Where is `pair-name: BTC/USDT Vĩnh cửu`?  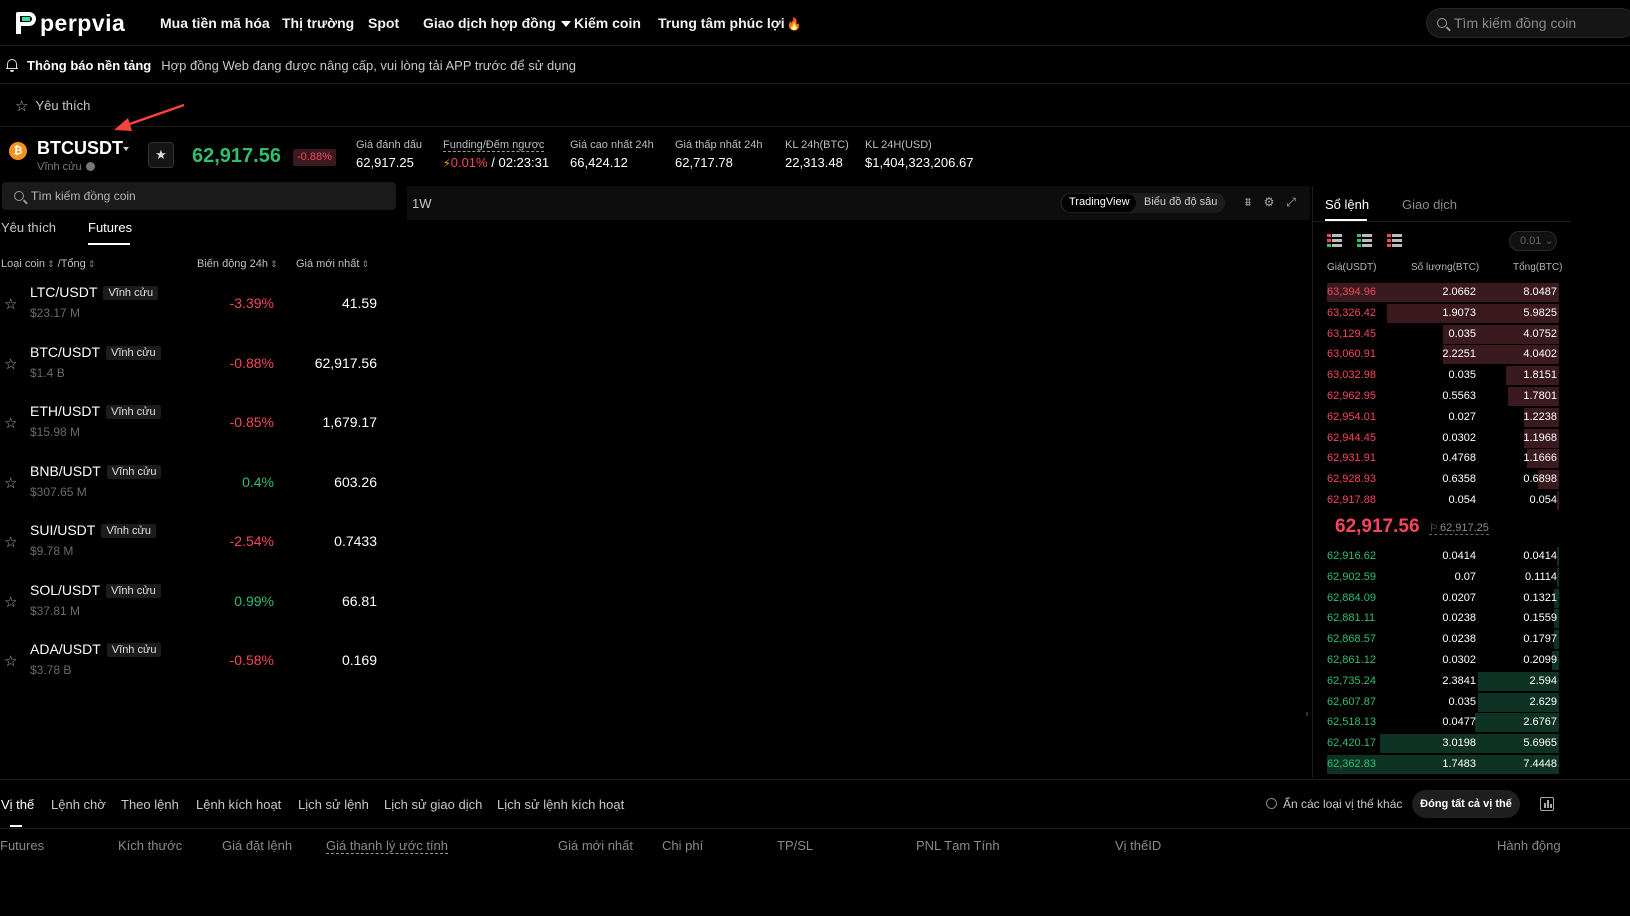 pair-name: BTC/USDT Vĩnh cửu is located at coordinates (95, 352).